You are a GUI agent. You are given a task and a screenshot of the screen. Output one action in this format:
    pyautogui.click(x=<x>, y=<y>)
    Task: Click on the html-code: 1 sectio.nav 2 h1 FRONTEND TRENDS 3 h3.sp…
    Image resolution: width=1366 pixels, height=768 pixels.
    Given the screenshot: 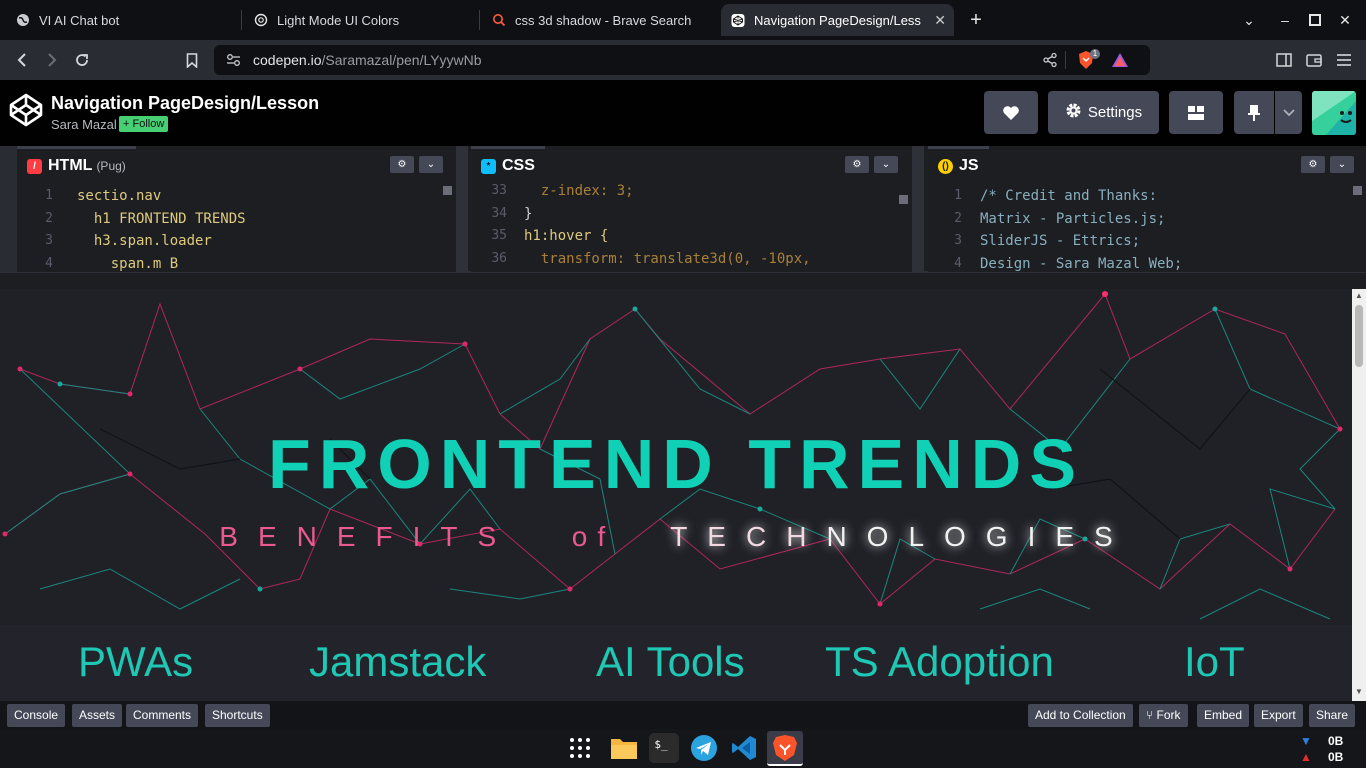 What is the action you would take?
    pyautogui.click(x=236, y=227)
    